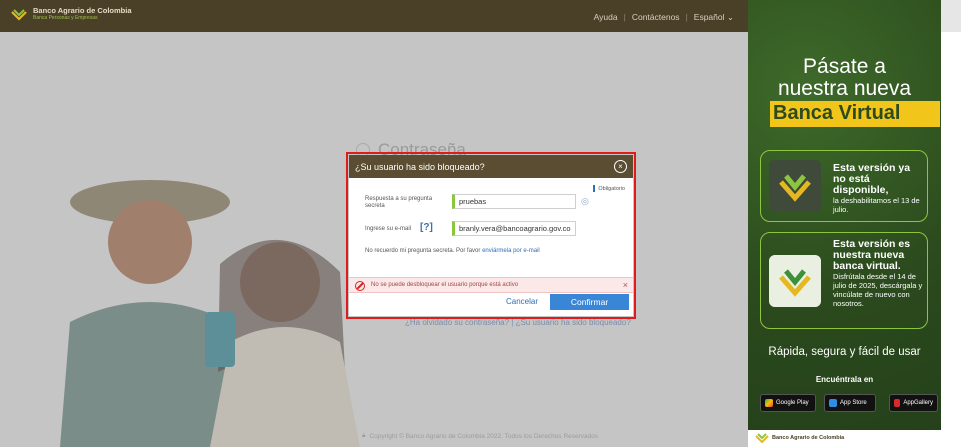 The image size is (961, 447). I want to click on google-play-label: Google Play, so click(792, 403).